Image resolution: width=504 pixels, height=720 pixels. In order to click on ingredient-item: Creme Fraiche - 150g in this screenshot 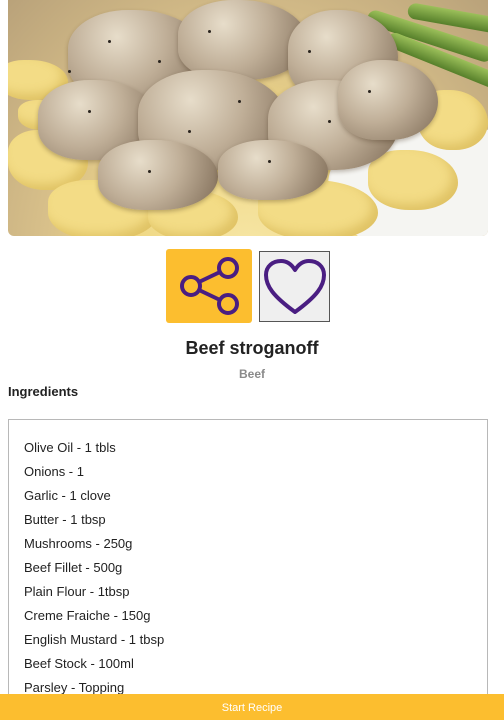, I will do `click(87, 615)`.